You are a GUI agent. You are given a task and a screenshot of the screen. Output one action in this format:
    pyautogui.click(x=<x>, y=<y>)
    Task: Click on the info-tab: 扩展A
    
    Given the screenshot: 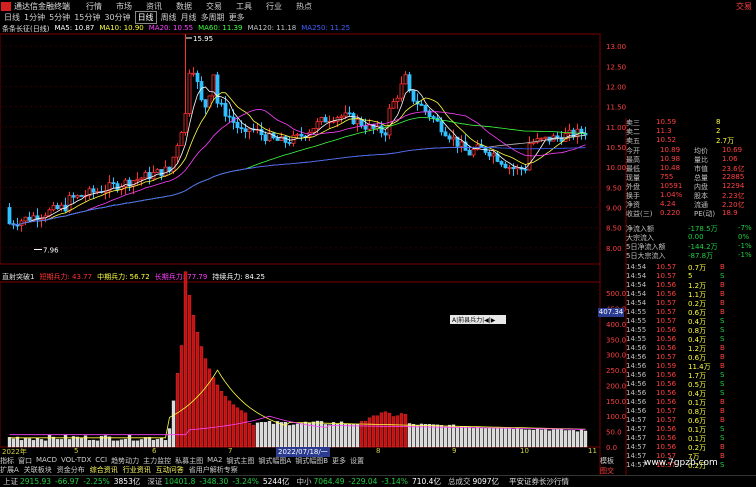 What is the action you would take?
    pyautogui.click(x=9, y=470)
    